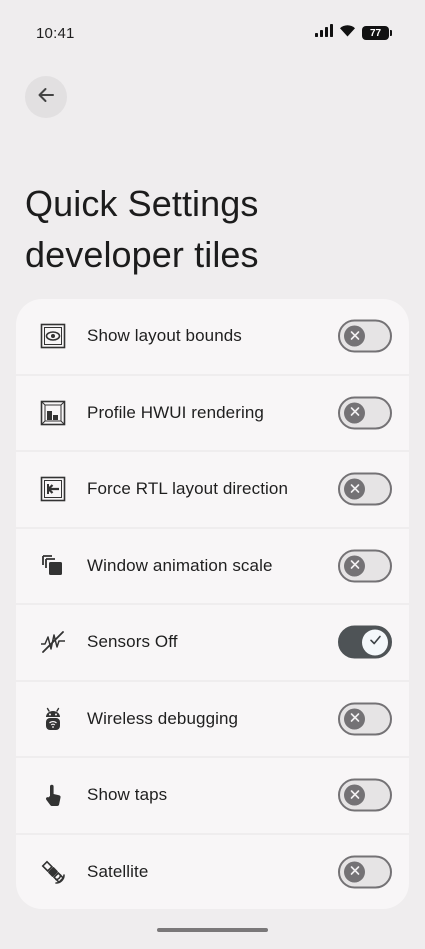 The image size is (425, 949). What do you see at coordinates (324, 33) in the screenshot?
I see `signal-icon` at bounding box center [324, 33].